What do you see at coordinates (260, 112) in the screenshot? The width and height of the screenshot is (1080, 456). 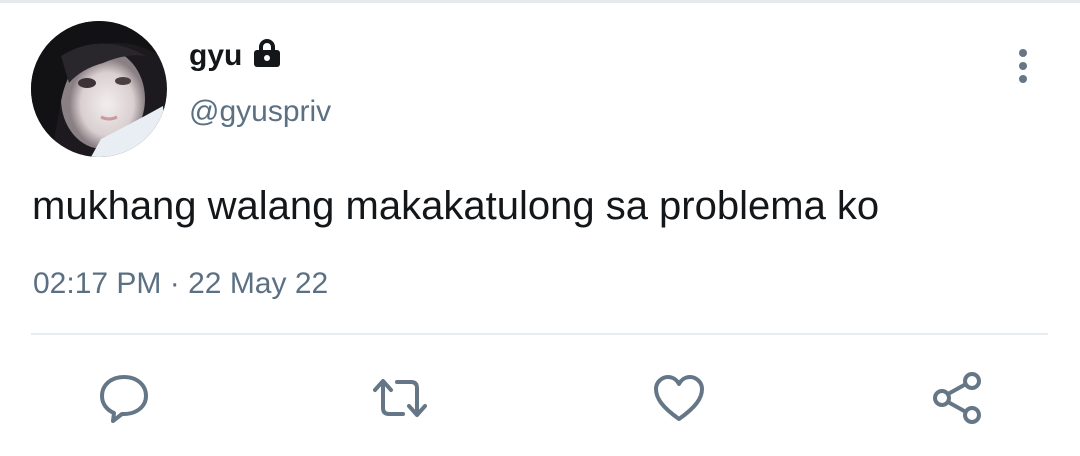 I see `username: @gyuspriv` at bounding box center [260, 112].